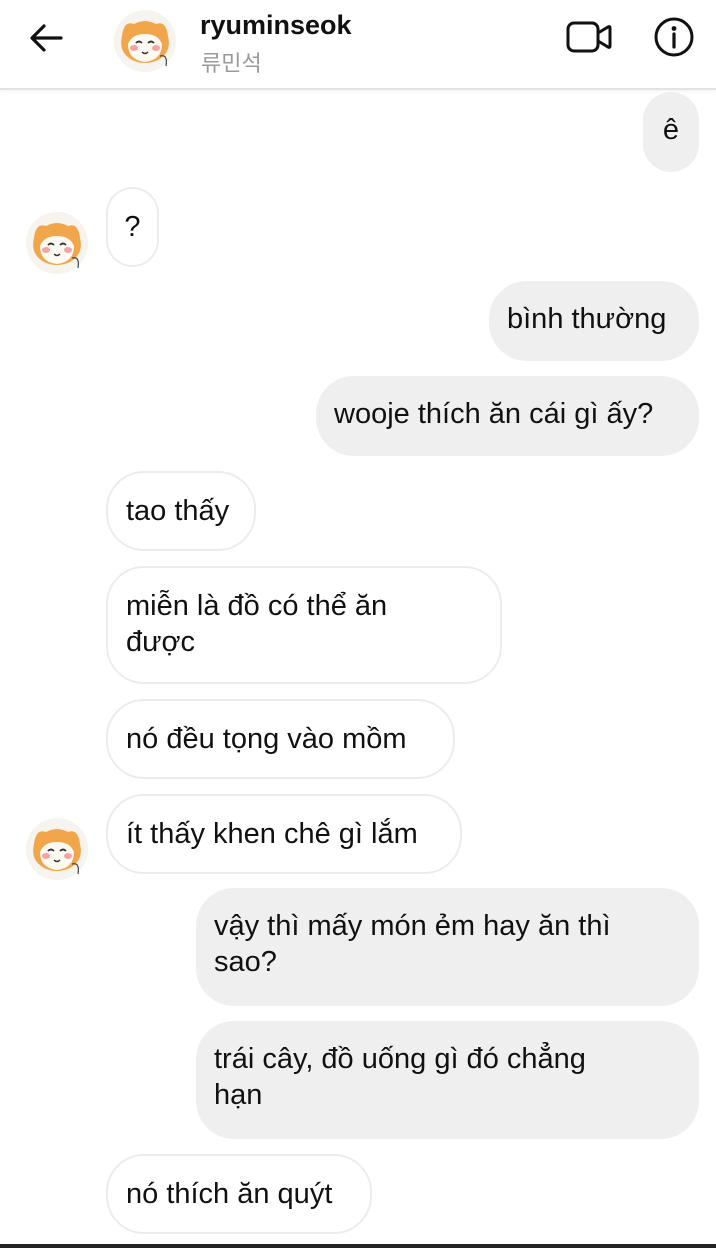 The height and width of the screenshot is (1248, 716). I want to click on info-button, so click(674, 39).